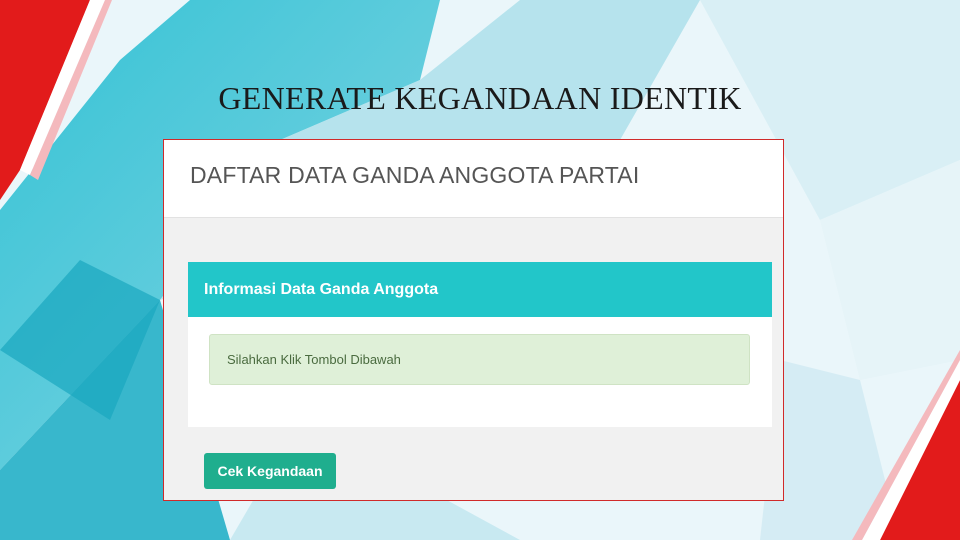 The height and width of the screenshot is (540, 960). What do you see at coordinates (270, 471) in the screenshot?
I see `cek-kegandaan-button: Cek Kegandaan` at bounding box center [270, 471].